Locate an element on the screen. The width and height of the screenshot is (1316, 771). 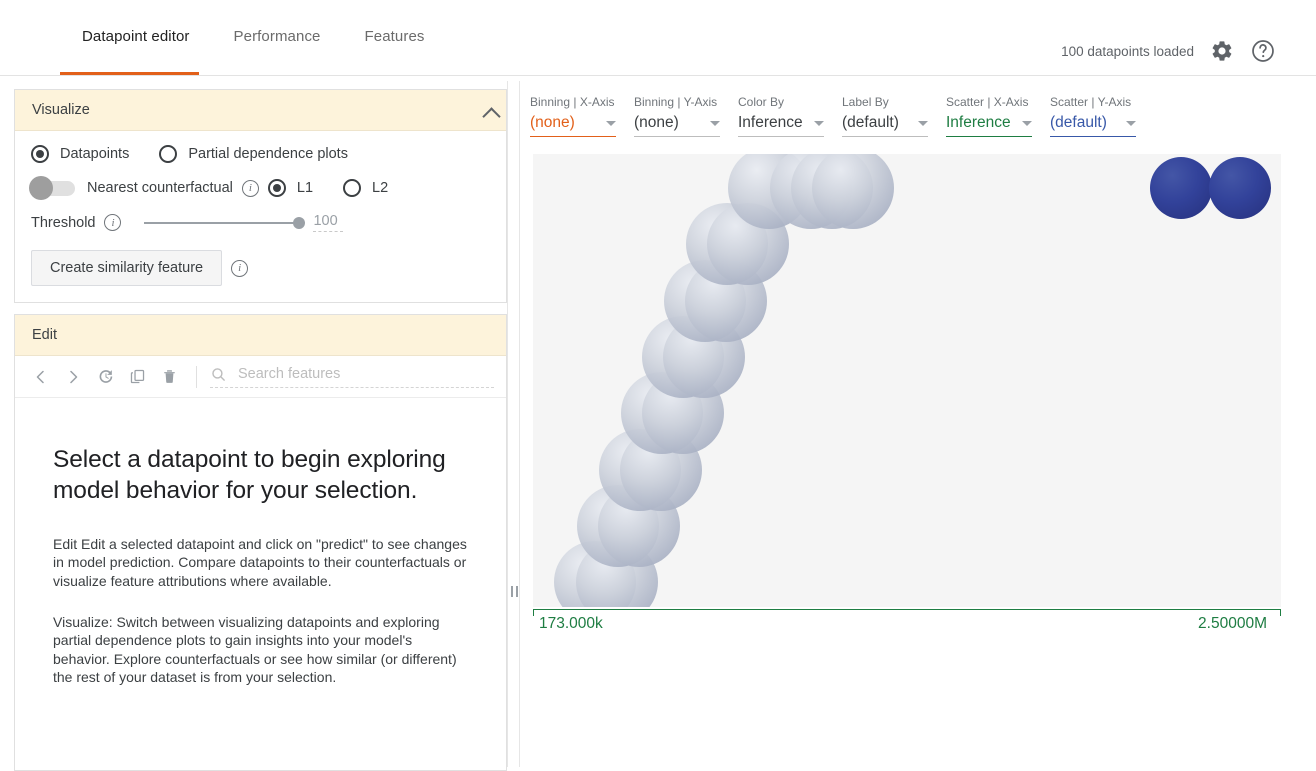
threshold-label: Threshold is located at coordinates (63, 222).